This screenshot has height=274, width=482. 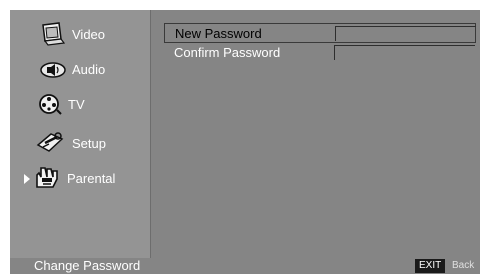 I want to click on sidebar-item-label: Parental, so click(x=91, y=178).